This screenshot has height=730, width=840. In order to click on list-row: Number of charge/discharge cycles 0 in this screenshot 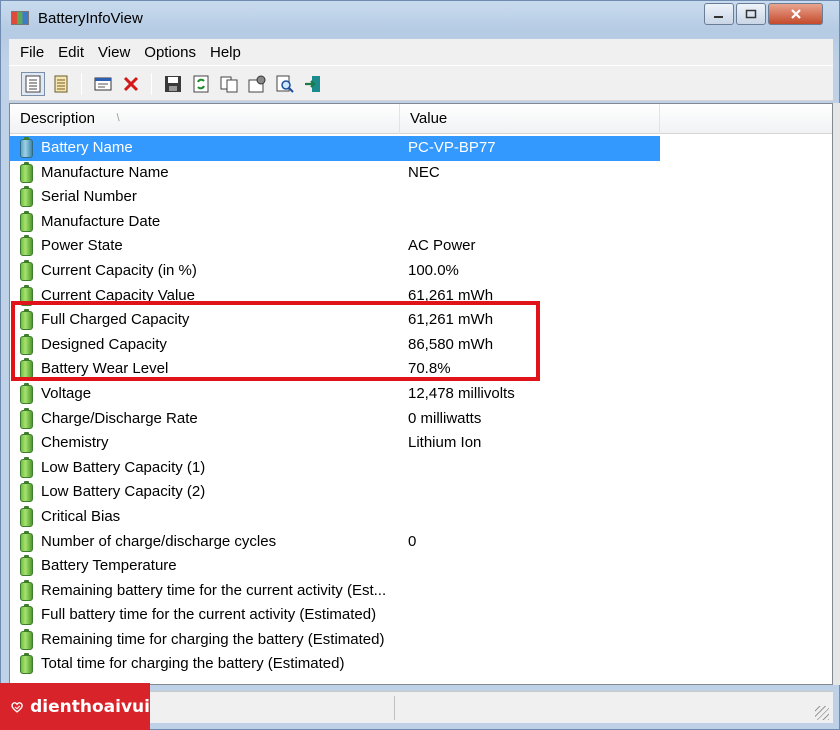, I will do `click(335, 542)`.